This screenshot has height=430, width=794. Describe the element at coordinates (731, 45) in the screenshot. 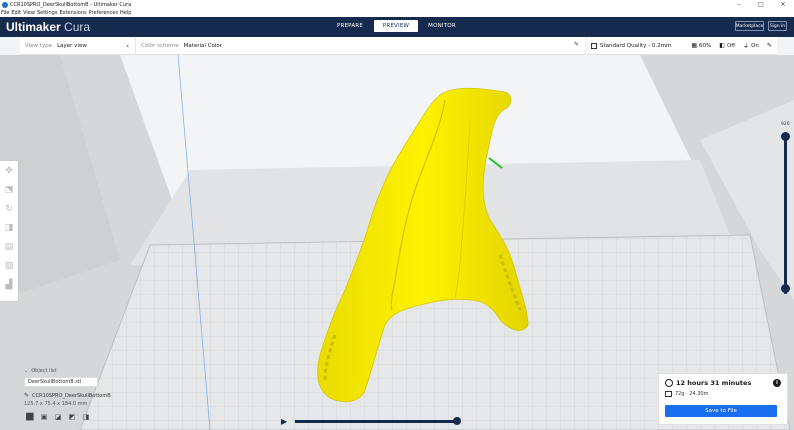

I see `support-value: Off` at that location.